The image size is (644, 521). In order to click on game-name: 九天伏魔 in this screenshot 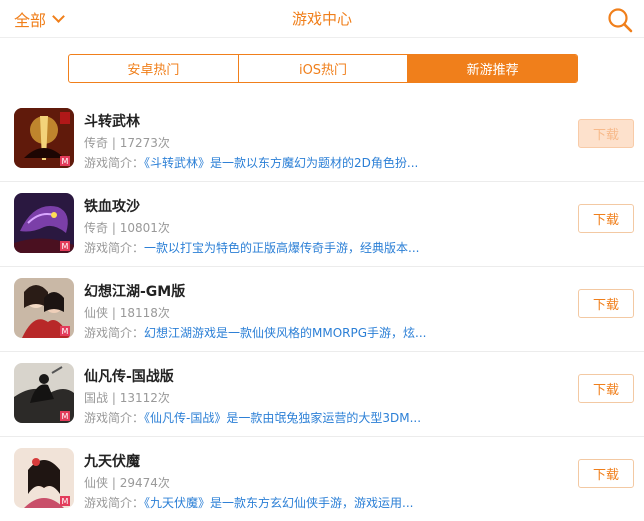, I will do `click(112, 462)`.